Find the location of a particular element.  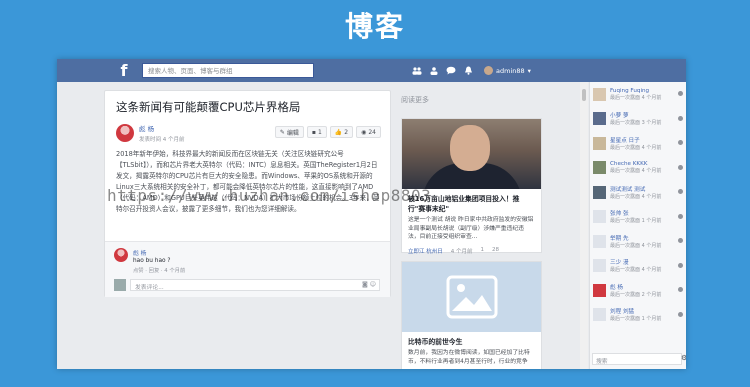

gear-icon: ⚙ is located at coordinates (683, 358).